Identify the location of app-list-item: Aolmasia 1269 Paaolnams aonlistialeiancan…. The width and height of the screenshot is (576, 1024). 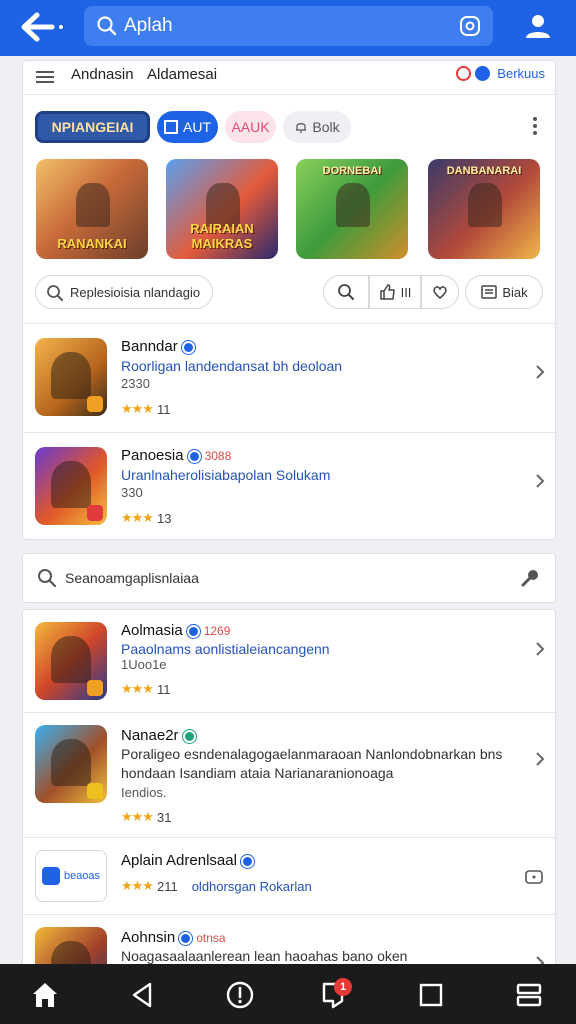
(290, 661).